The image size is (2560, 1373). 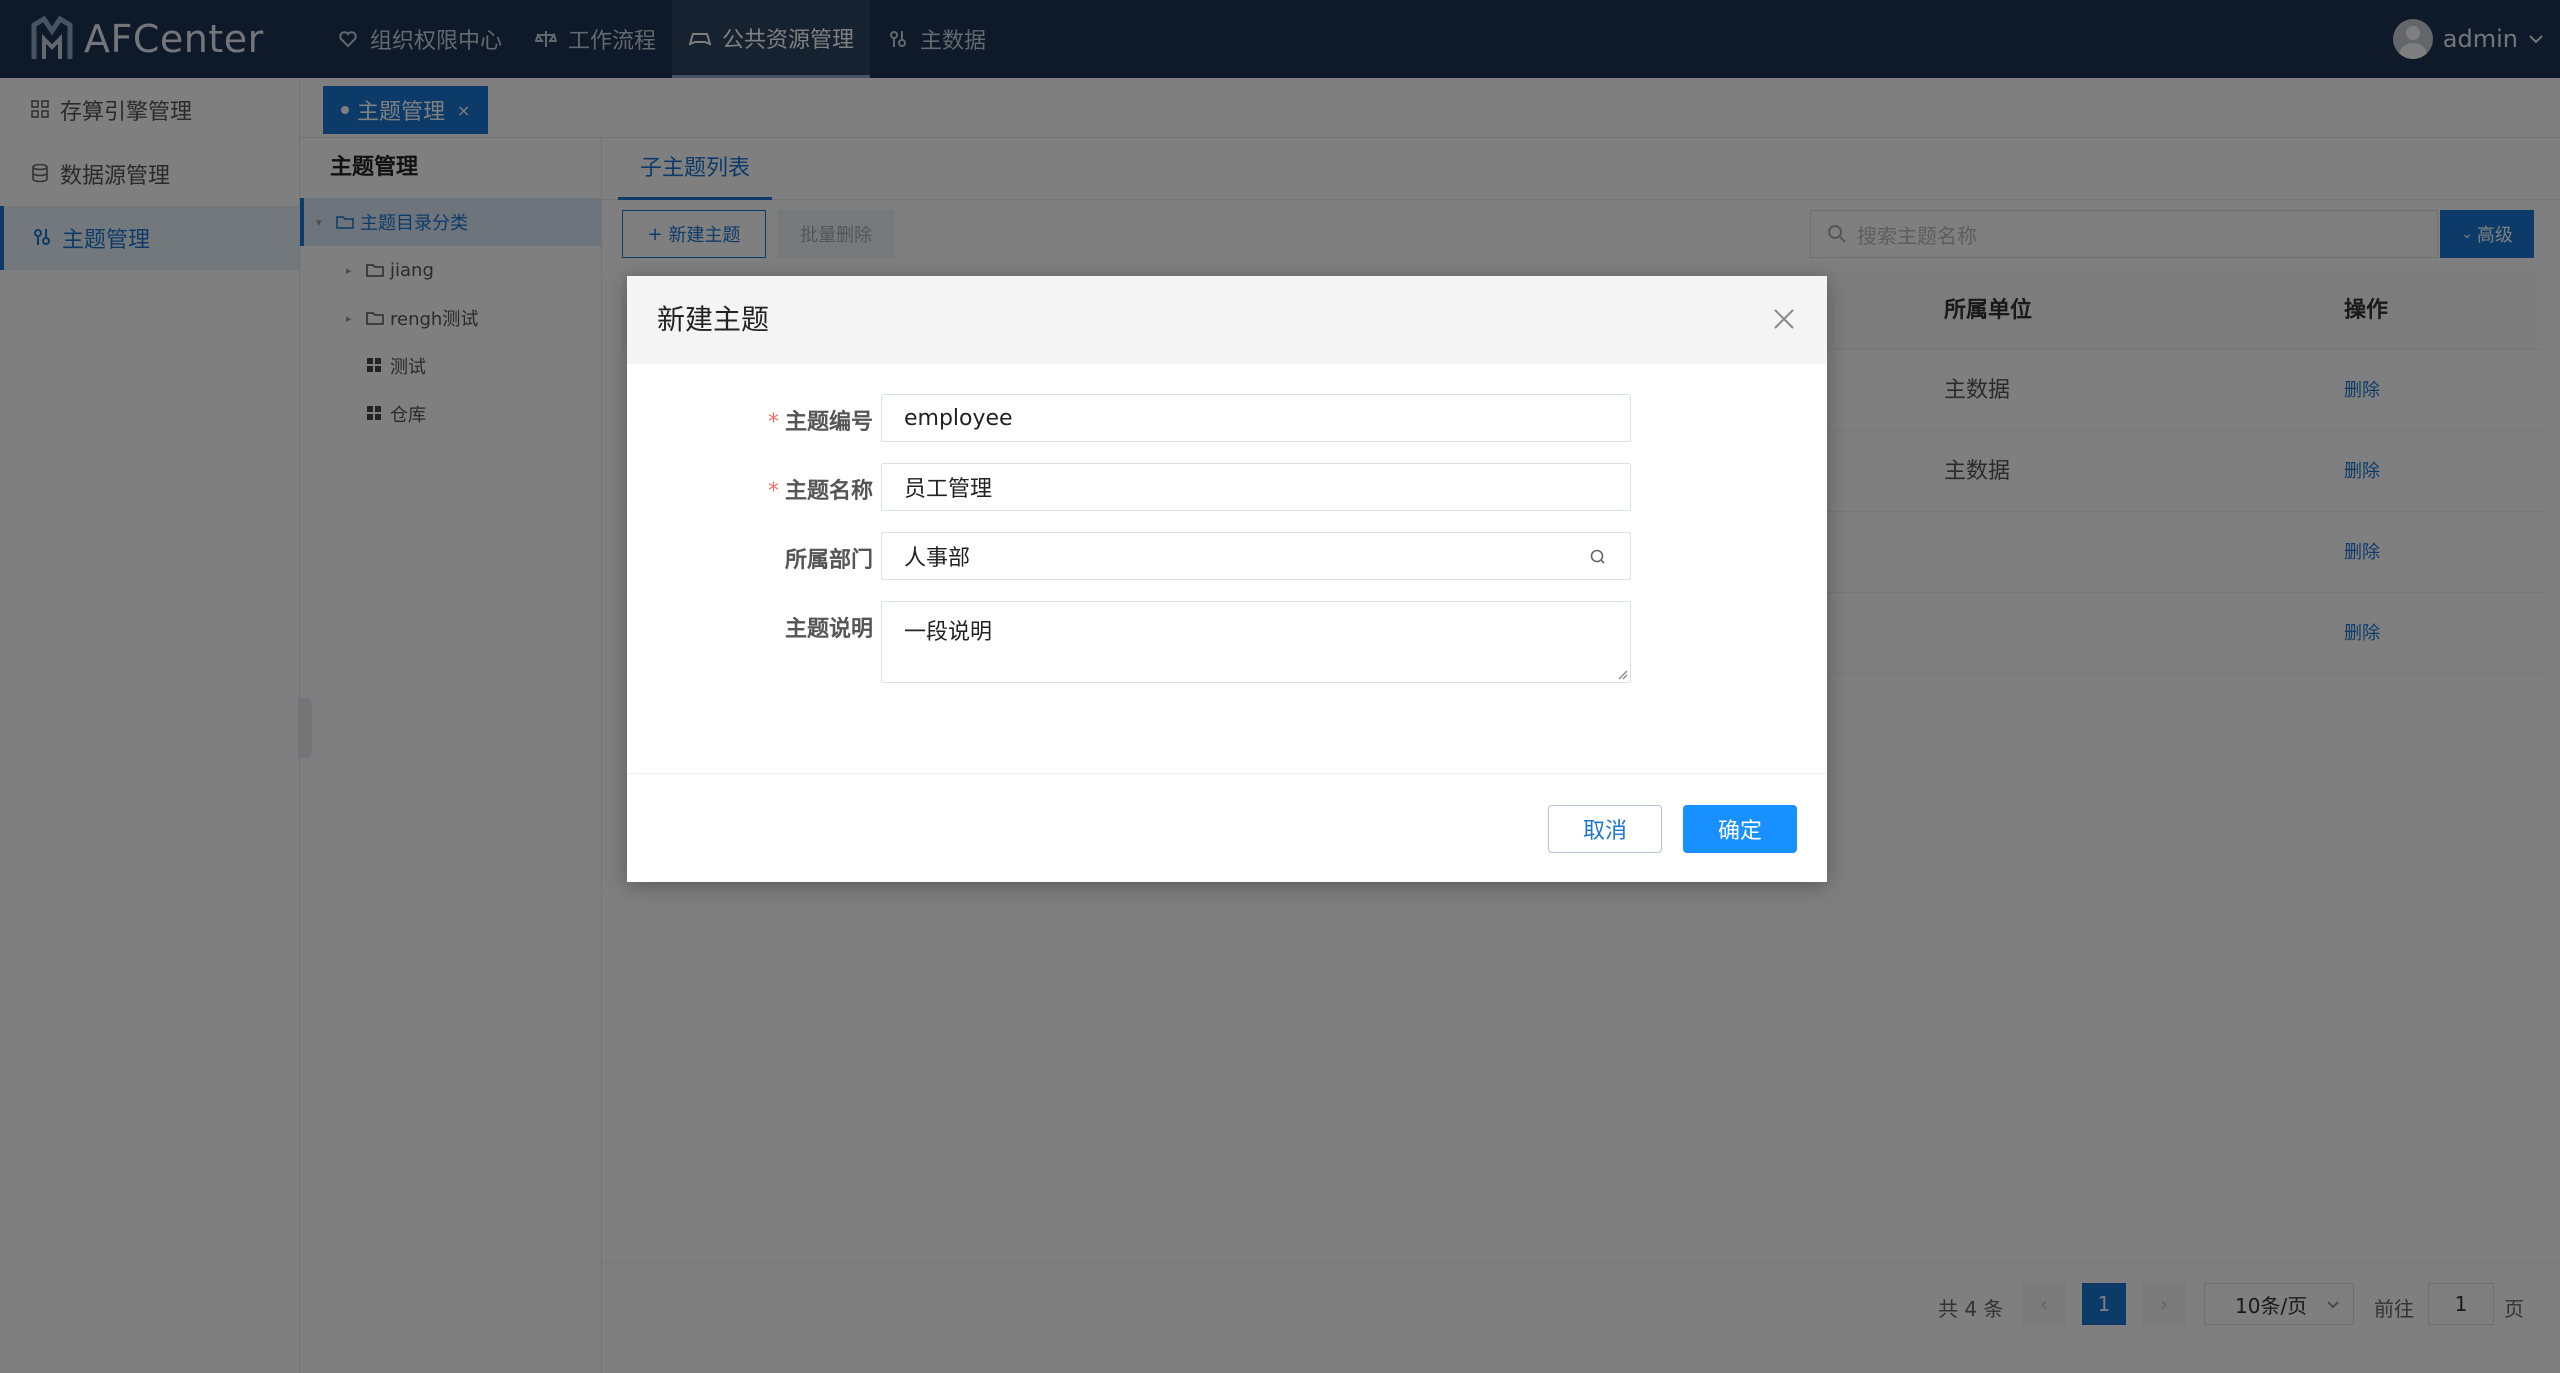 I want to click on confirm-button: 确定, so click(x=1740, y=829).